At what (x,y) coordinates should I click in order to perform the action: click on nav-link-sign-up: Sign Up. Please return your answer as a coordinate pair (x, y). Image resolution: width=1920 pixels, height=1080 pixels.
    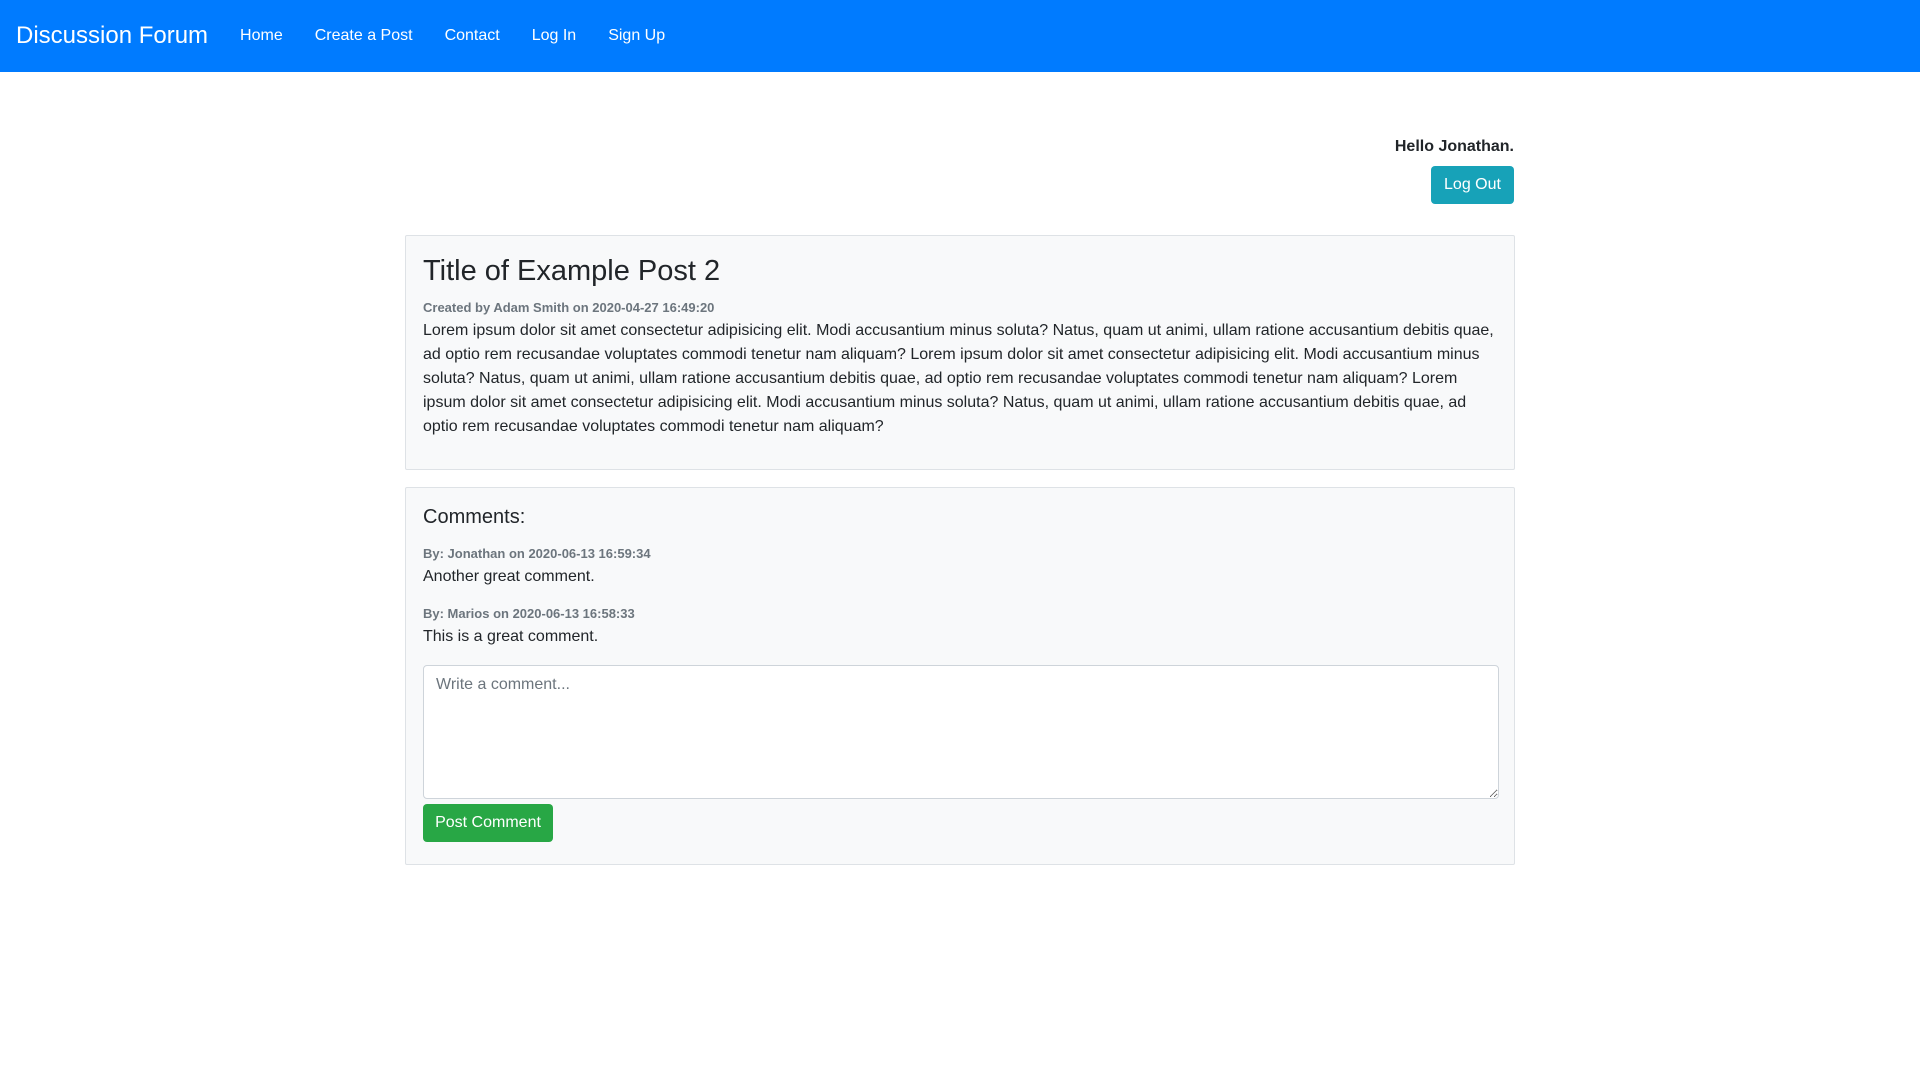
    Looking at the image, I should click on (636, 36).